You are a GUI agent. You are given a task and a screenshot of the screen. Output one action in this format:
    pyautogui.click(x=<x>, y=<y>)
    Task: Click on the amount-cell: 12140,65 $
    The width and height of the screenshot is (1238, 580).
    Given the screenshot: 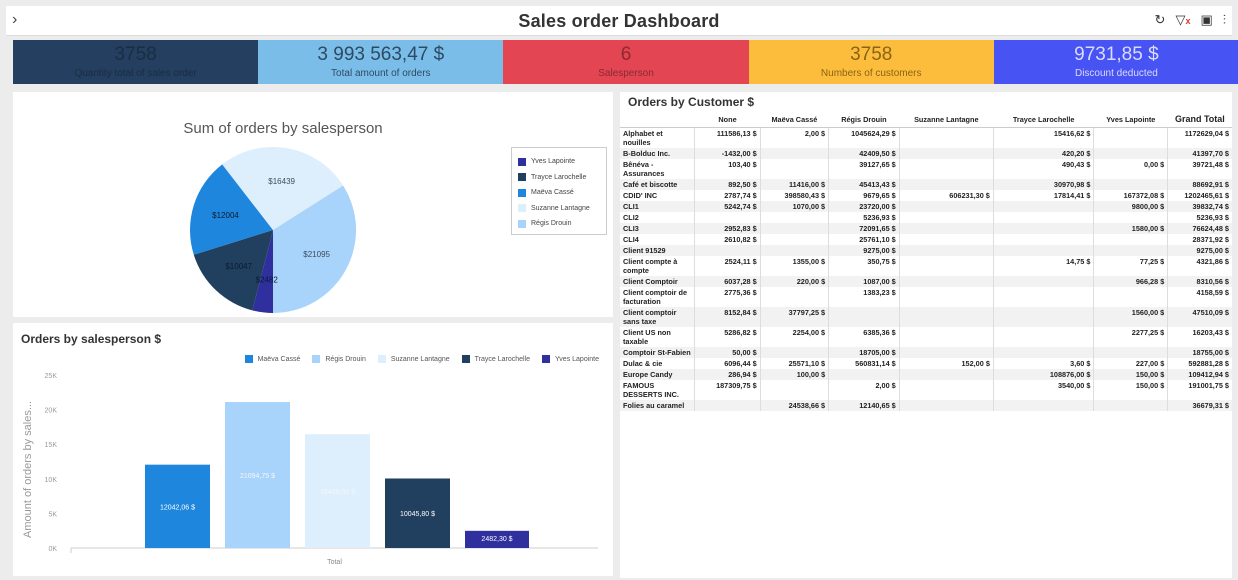 What is the action you would take?
    pyautogui.click(x=864, y=405)
    